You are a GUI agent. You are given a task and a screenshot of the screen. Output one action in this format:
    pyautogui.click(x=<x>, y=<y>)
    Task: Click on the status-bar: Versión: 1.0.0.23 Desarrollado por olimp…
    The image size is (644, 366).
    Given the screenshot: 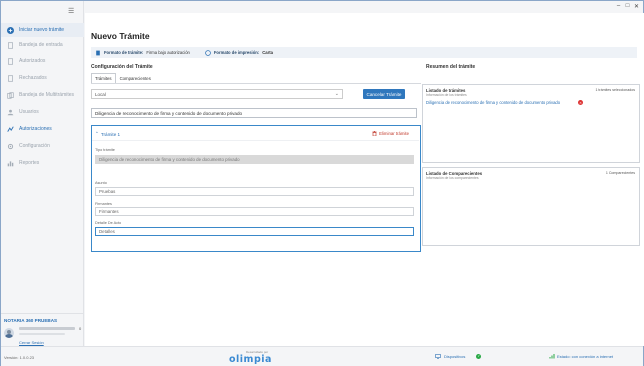 What is the action you would take?
    pyautogui.click(x=322, y=356)
    